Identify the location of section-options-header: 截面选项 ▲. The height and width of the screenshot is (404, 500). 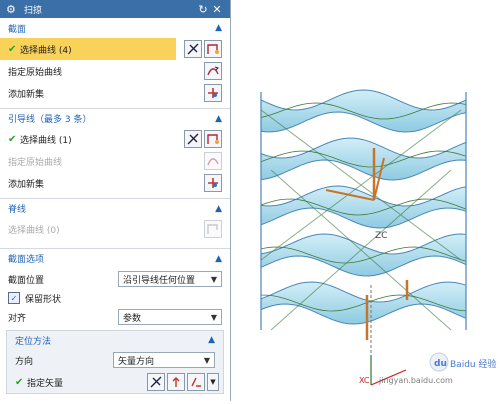
(115, 258).